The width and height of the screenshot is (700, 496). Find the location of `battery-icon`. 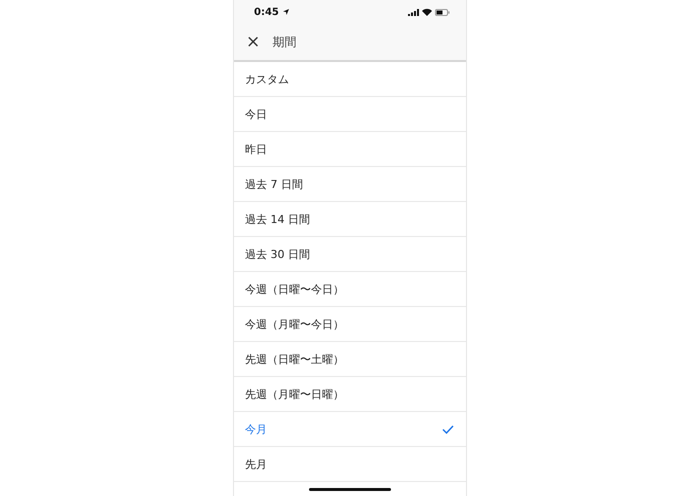

battery-icon is located at coordinates (442, 12).